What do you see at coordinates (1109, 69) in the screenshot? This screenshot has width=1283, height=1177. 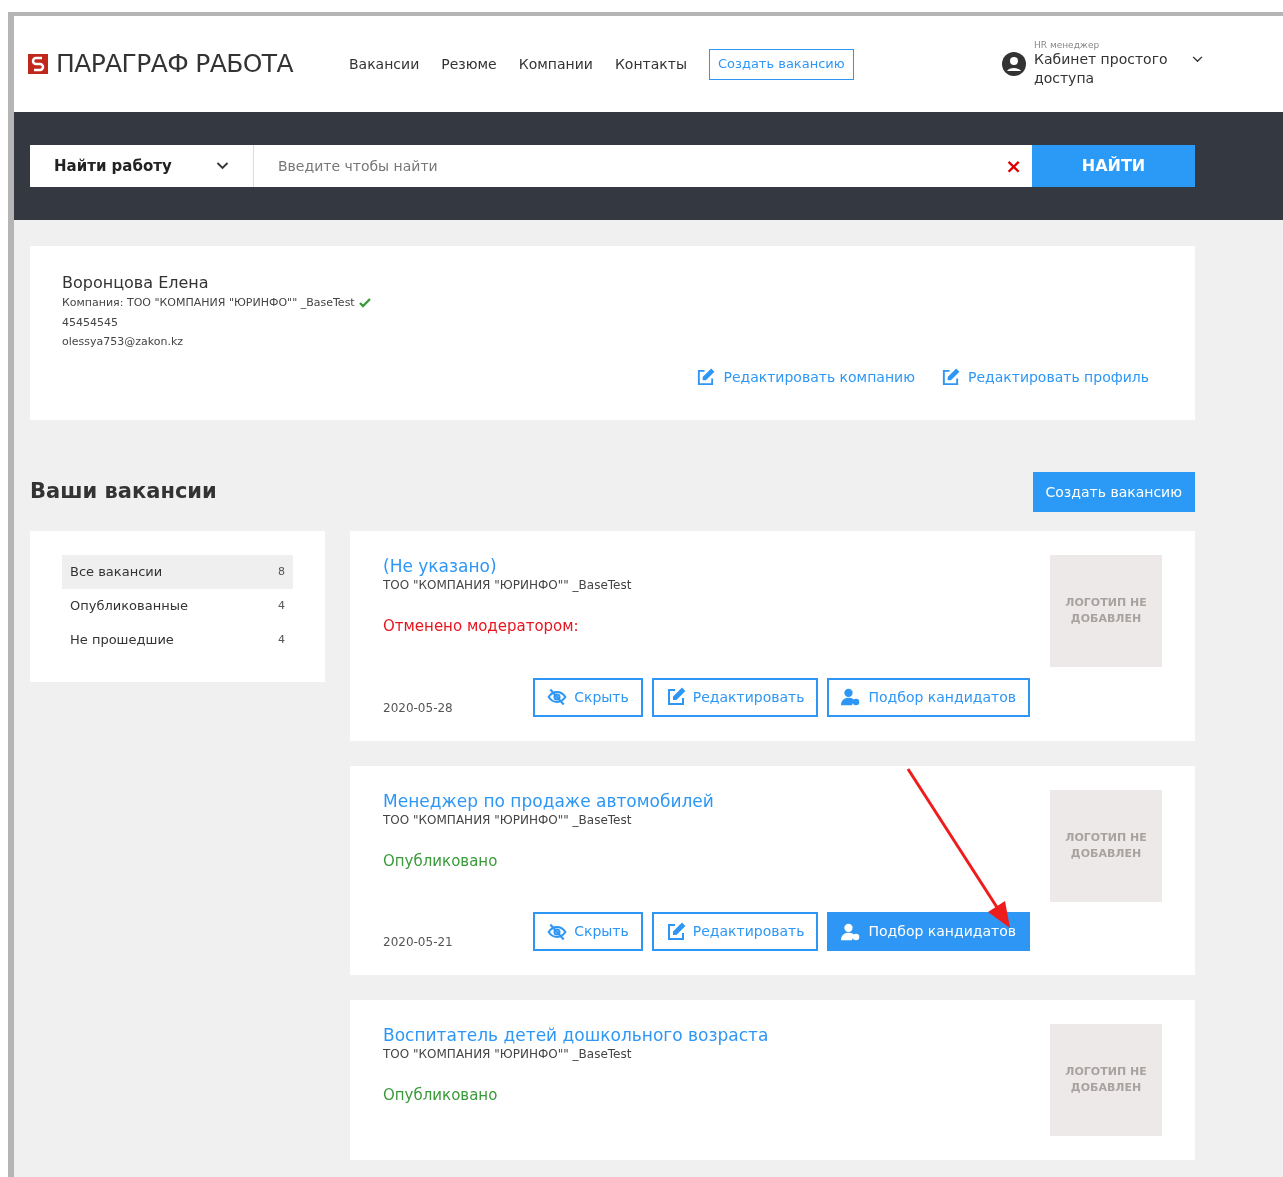 I see `user-menu: Кабинет простого доступа` at bounding box center [1109, 69].